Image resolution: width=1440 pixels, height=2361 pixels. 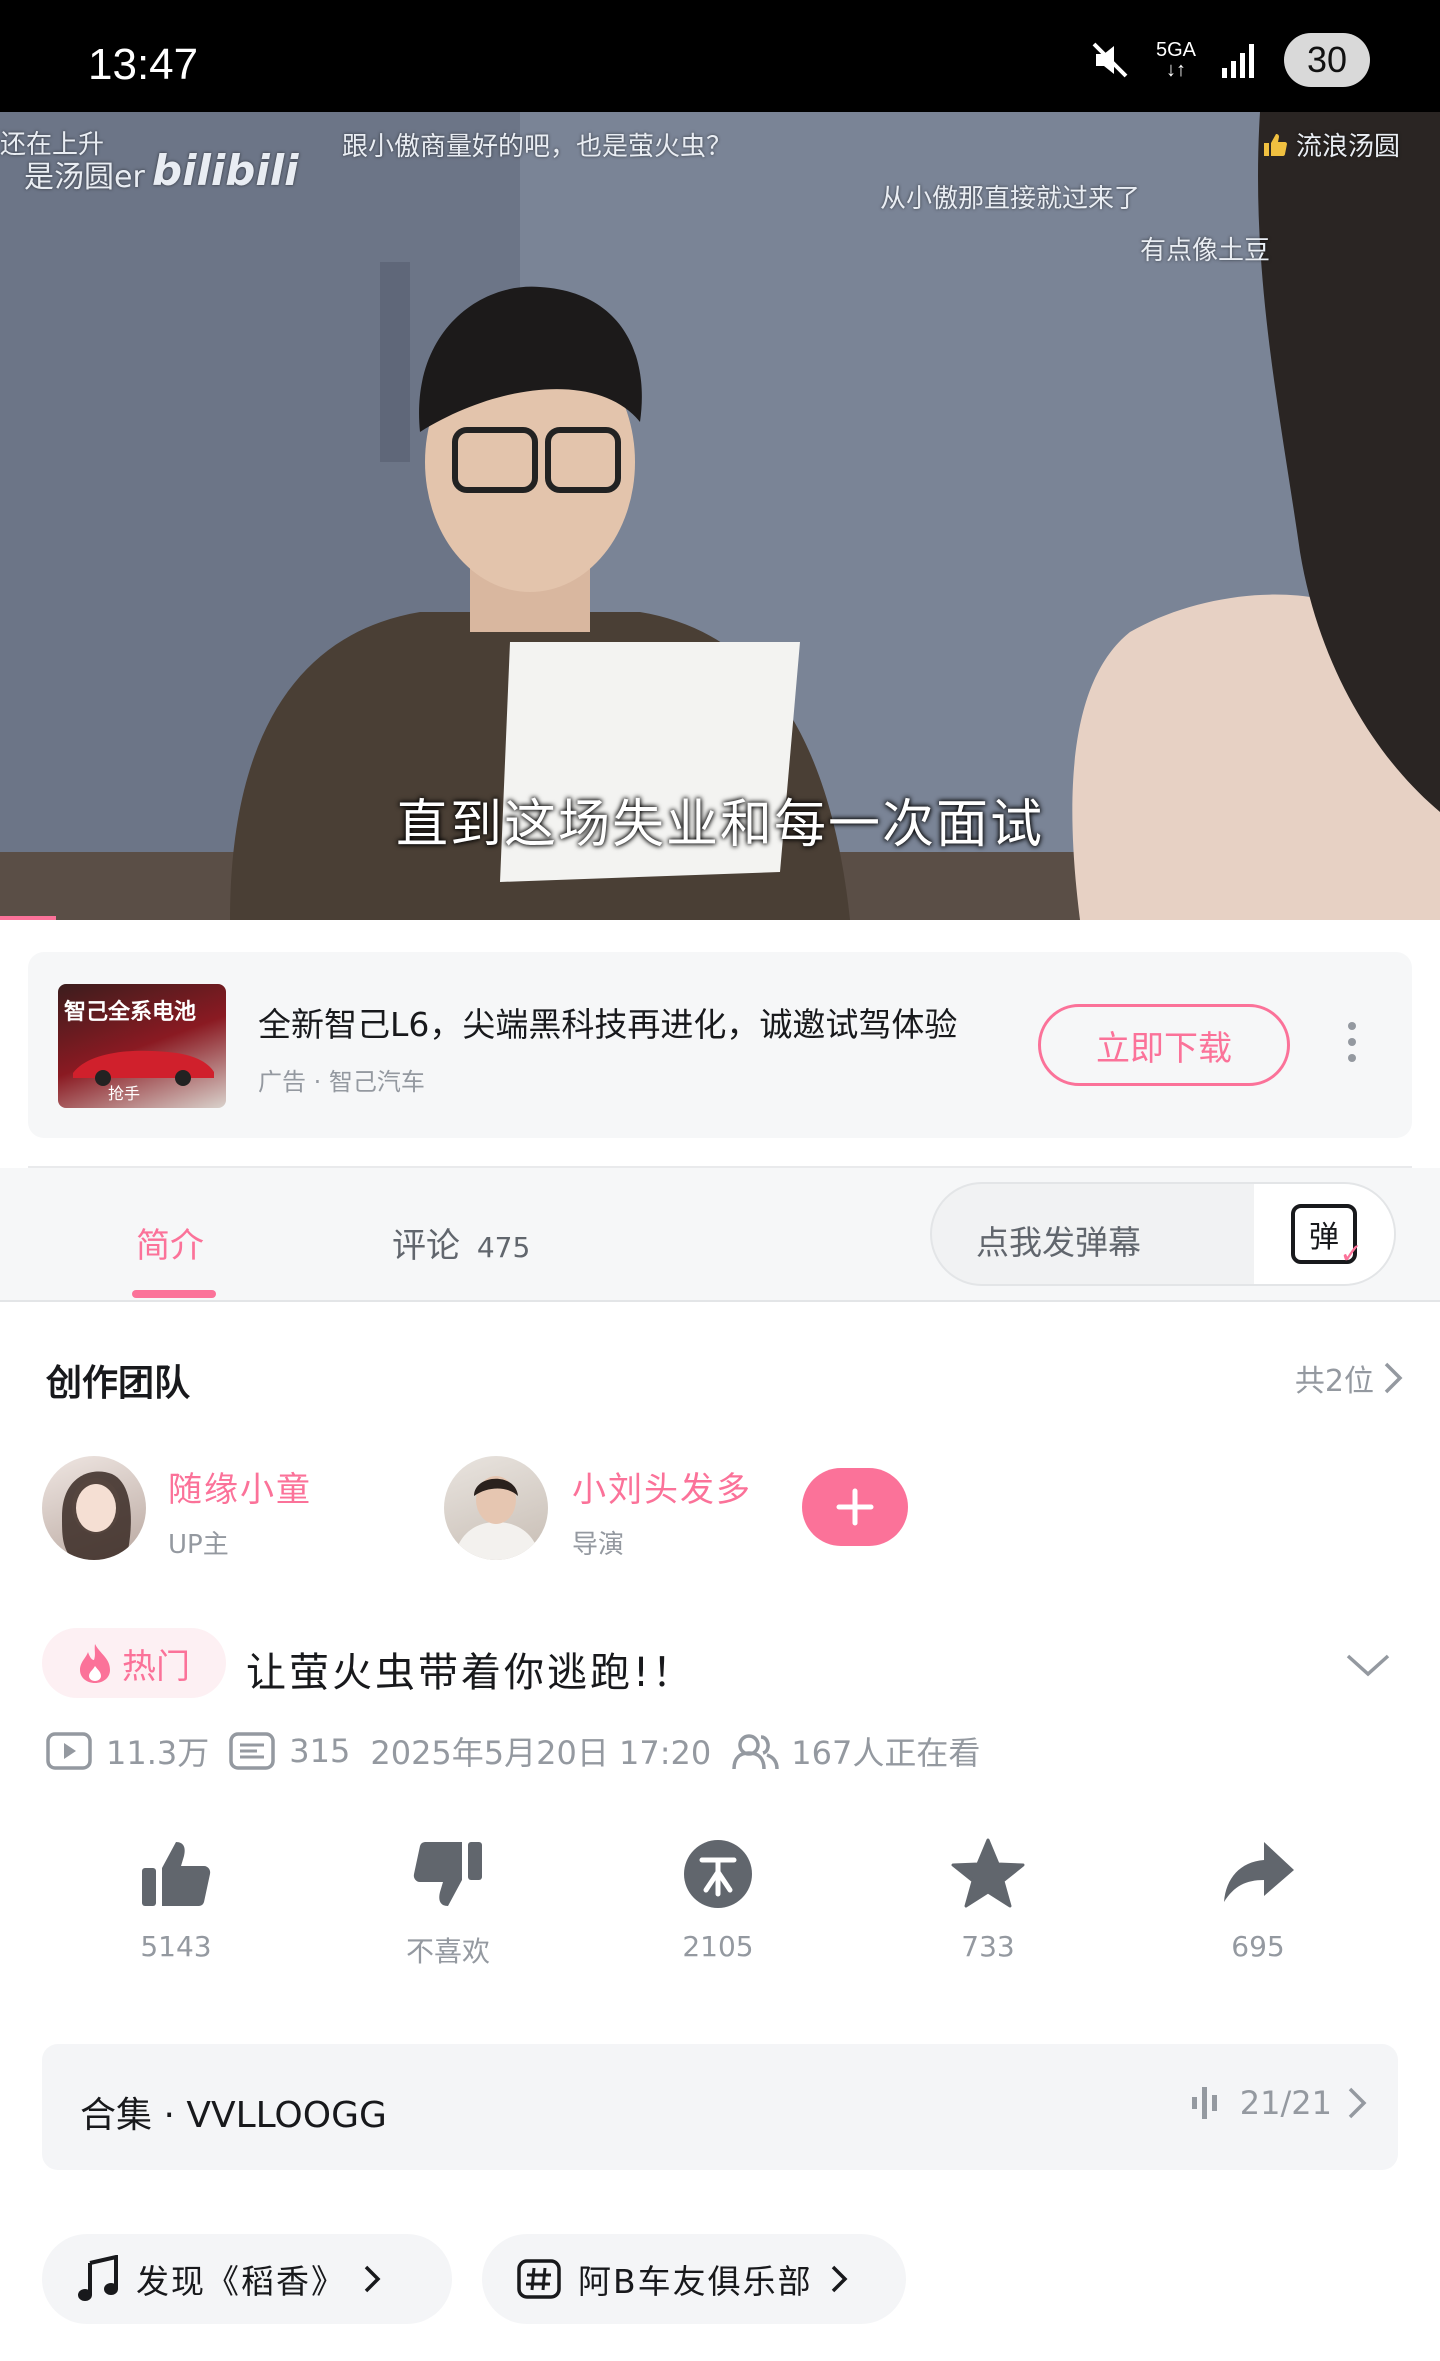 I want to click on danmaku-item: 有点像土豆, so click(x=1205, y=251).